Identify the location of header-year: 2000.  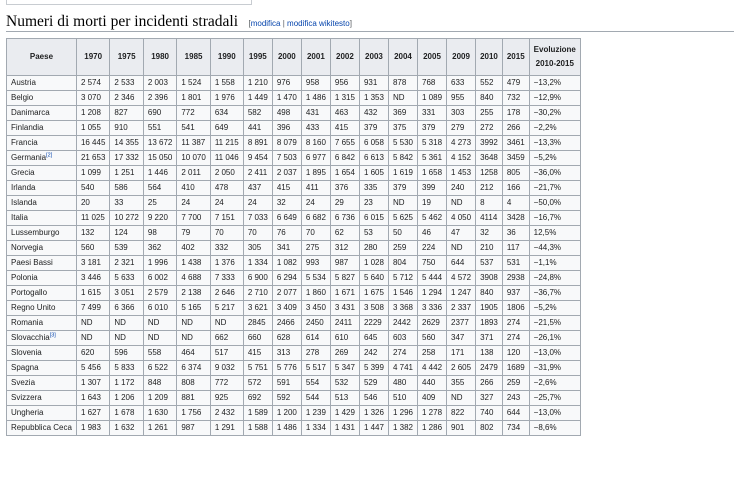
(286, 57).